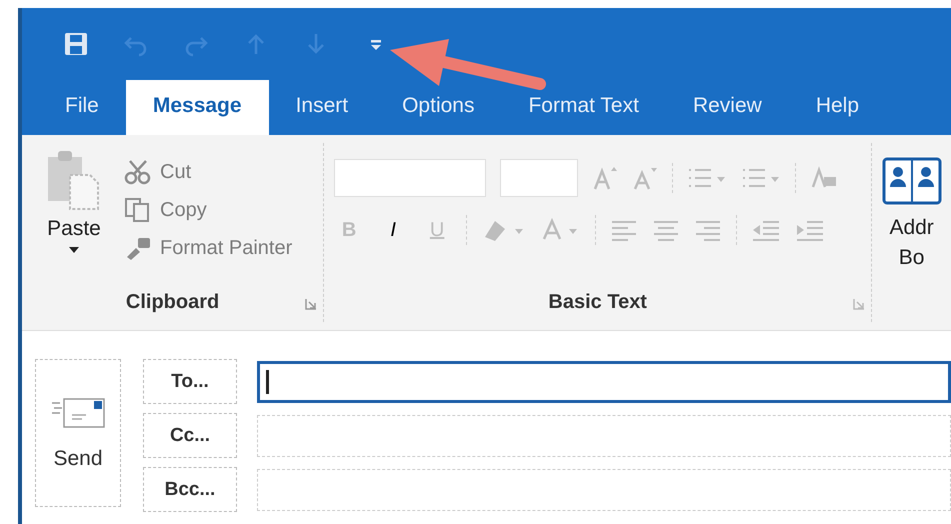  I want to click on ribbon-tab: Help, so click(837, 107).